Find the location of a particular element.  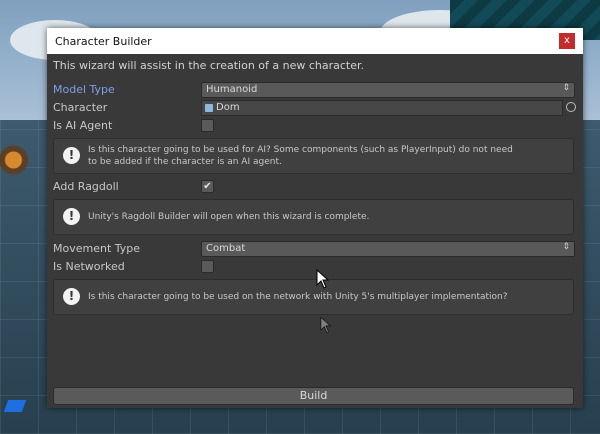

close-button: x is located at coordinates (567, 41).